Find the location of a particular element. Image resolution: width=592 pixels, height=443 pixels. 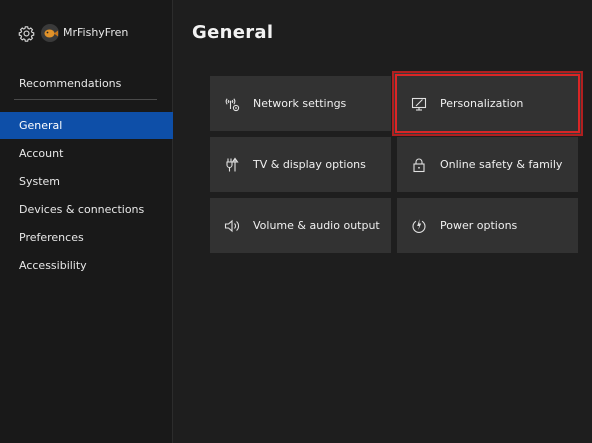

tv-display-icon is located at coordinates (232, 164).